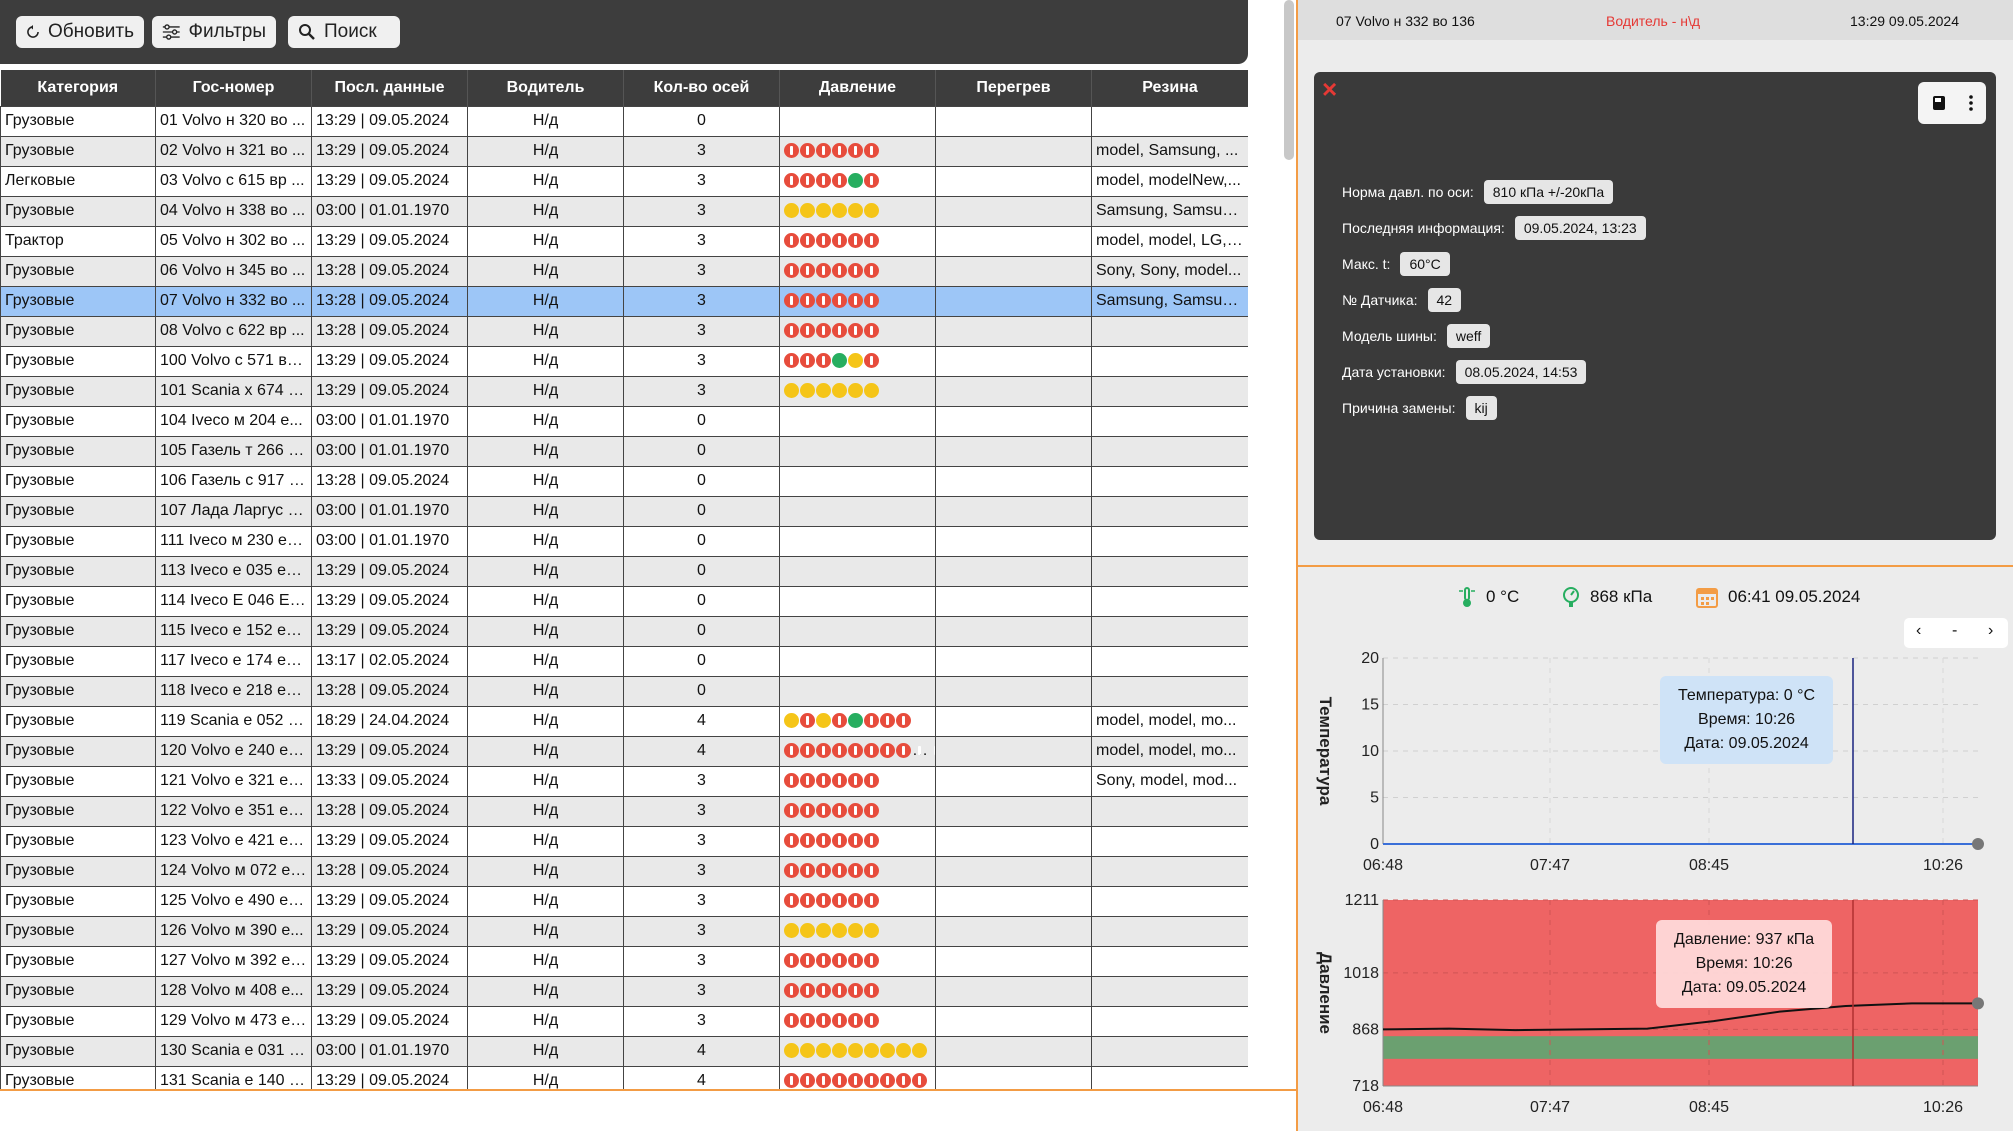 This screenshot has height=1131, width=2013. What do you see at coordinates (1380, 300) in the screenshot?
I see `info-label: № Датчика:` at bounding box center [1380, 300].